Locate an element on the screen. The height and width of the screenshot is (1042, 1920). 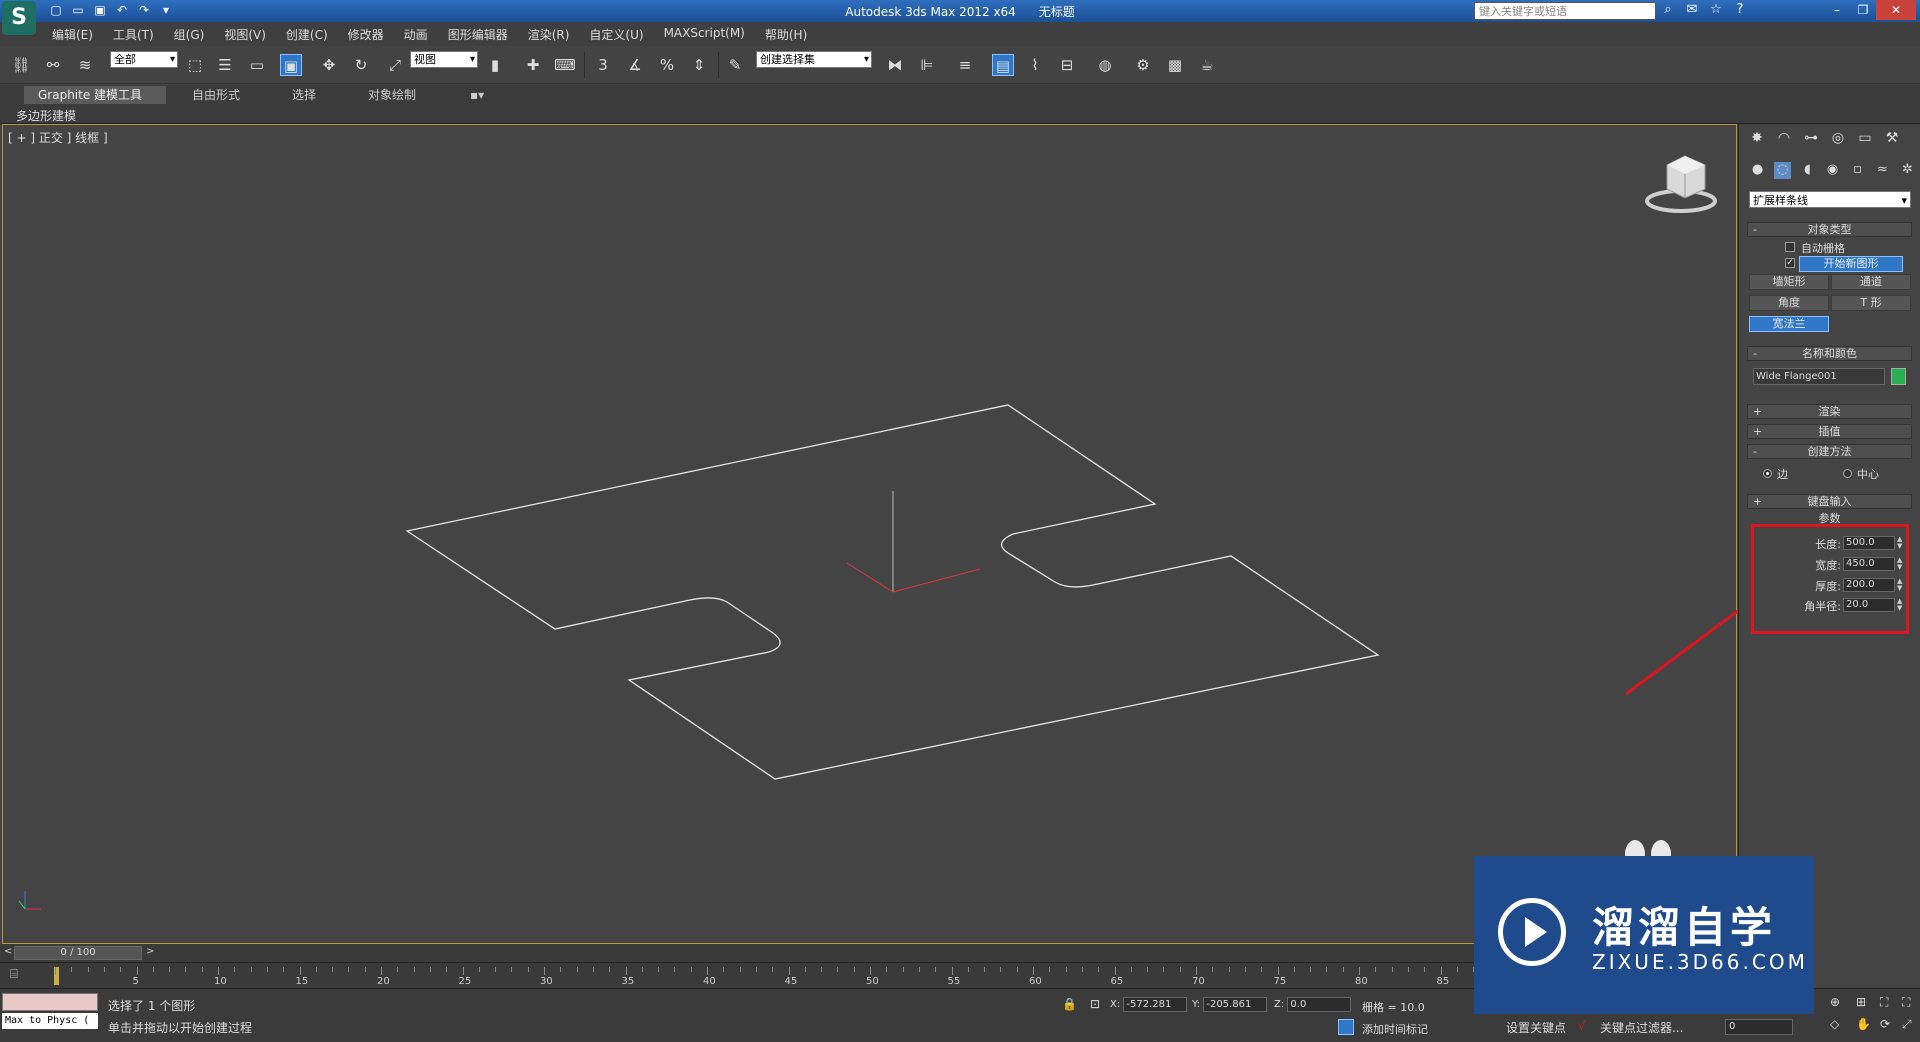
cameras-icon: ◉ is located at coordinates (1832, 170).